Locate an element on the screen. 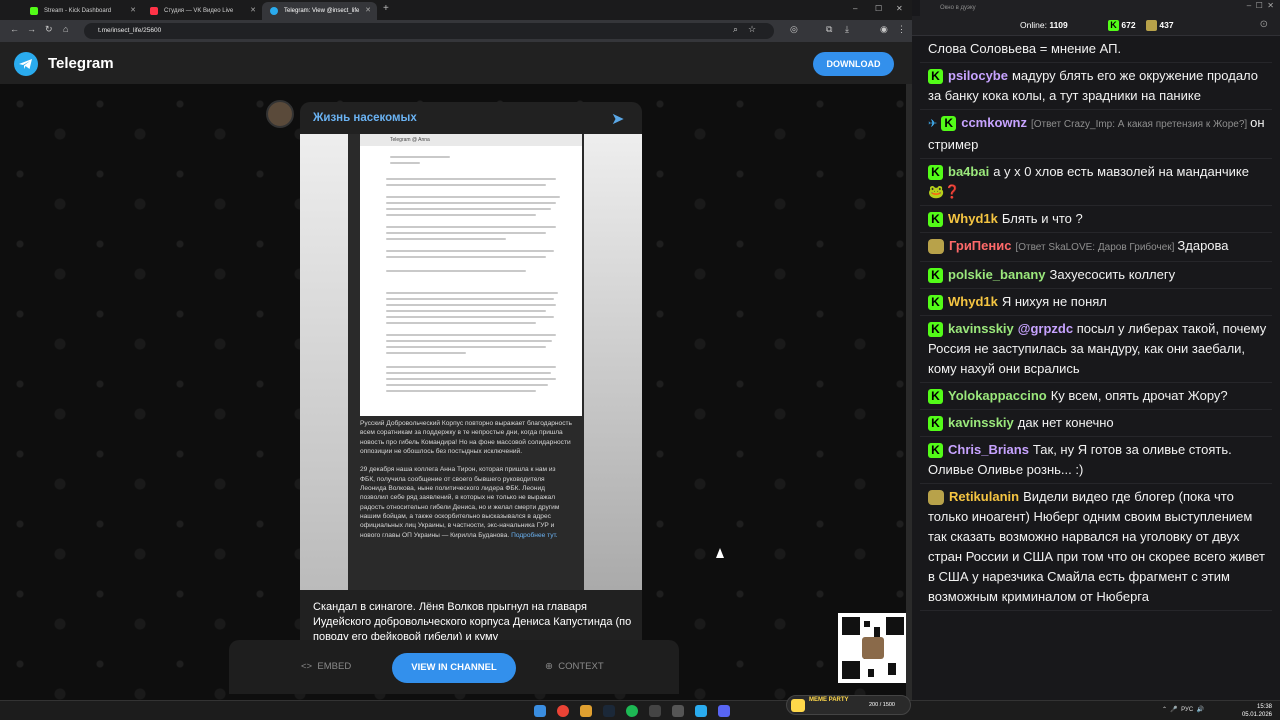 The width and height of the screenshot is (1280, 720). chat-username: psilocybe is located at coordinates (978, 75).